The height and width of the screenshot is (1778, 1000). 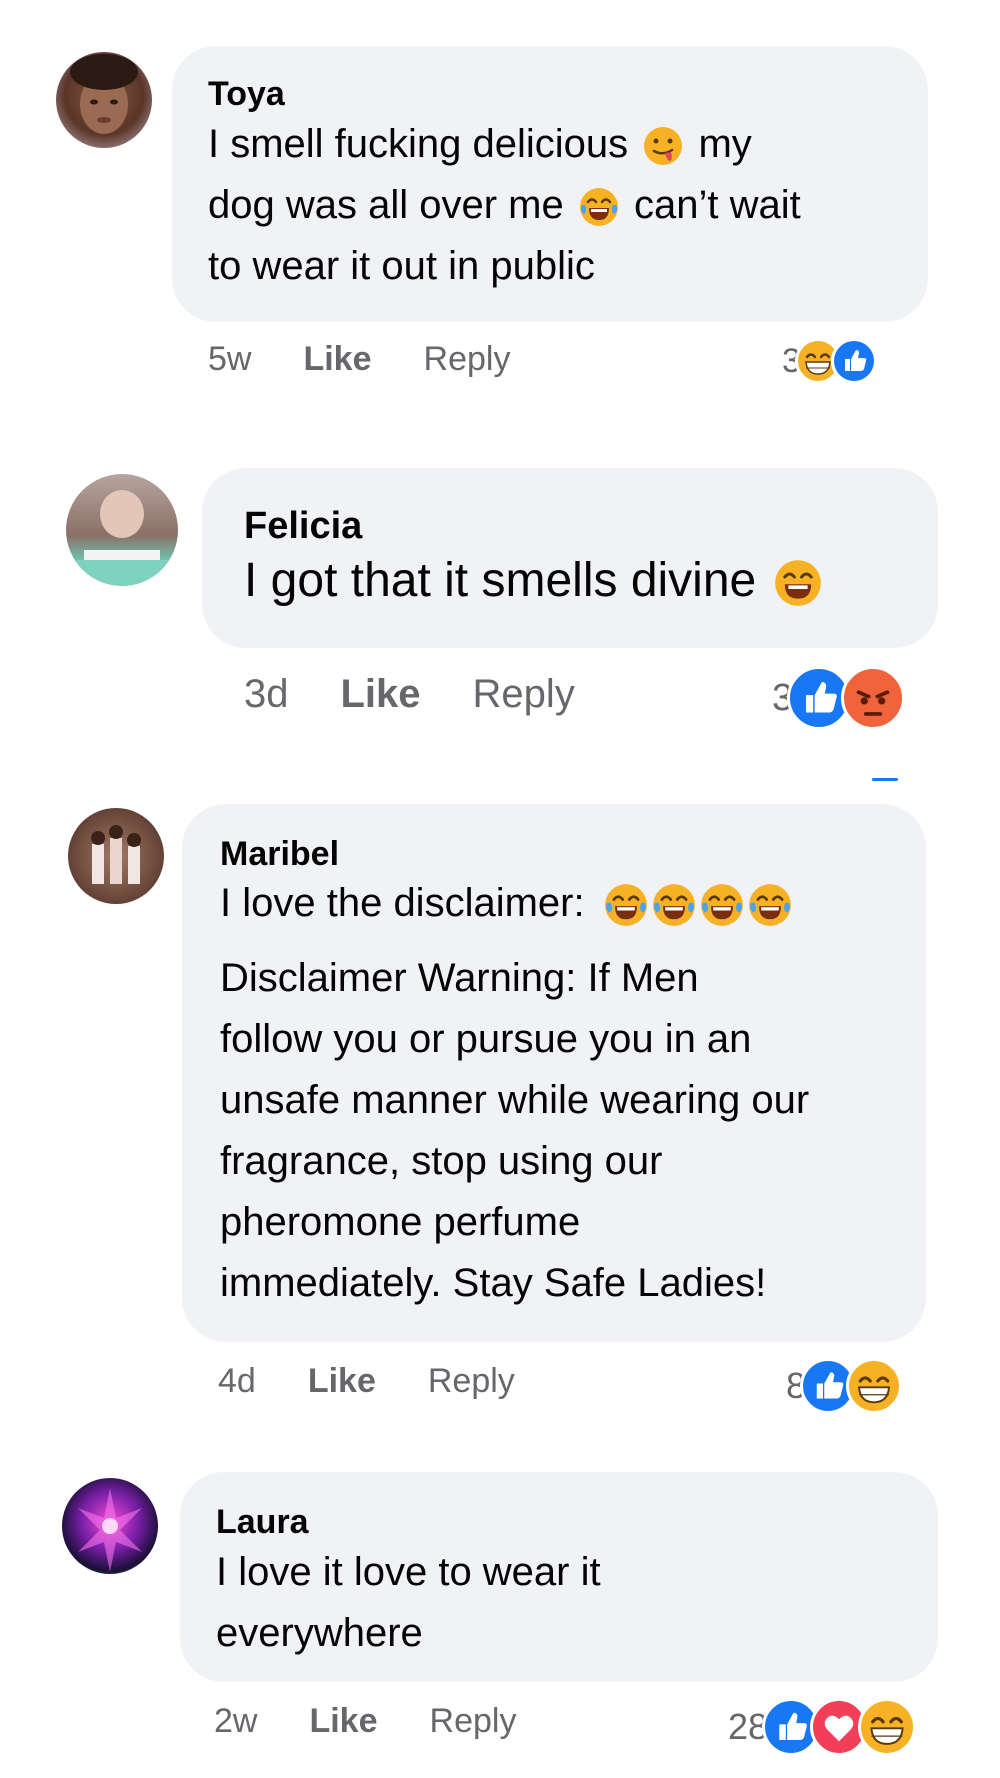 I want to click on comment-text-part: to wear it out in public, so click(x=401, y=266).